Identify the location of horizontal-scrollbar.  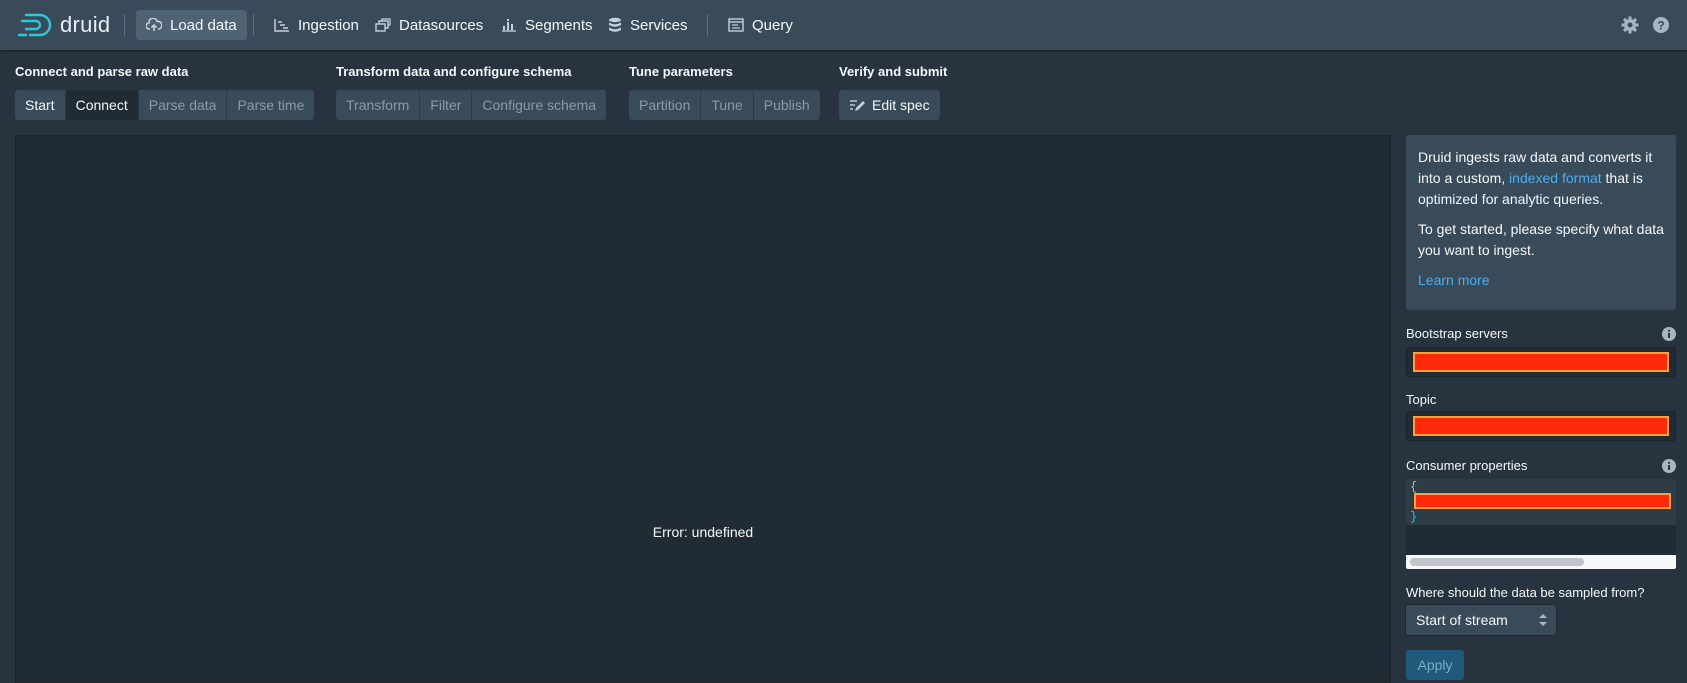
(1541, 562).